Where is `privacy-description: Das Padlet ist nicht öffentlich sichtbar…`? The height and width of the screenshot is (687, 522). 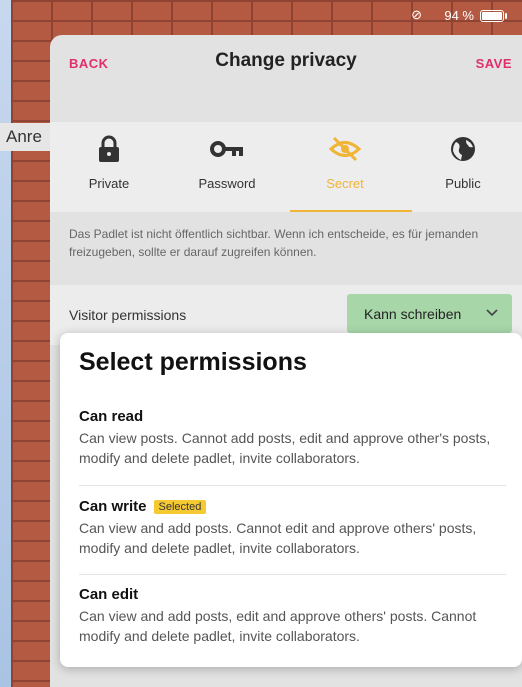 privacy-description: Das Padlet ist nicht öffentlich sichtbar… is located at coordinates (274, 243).